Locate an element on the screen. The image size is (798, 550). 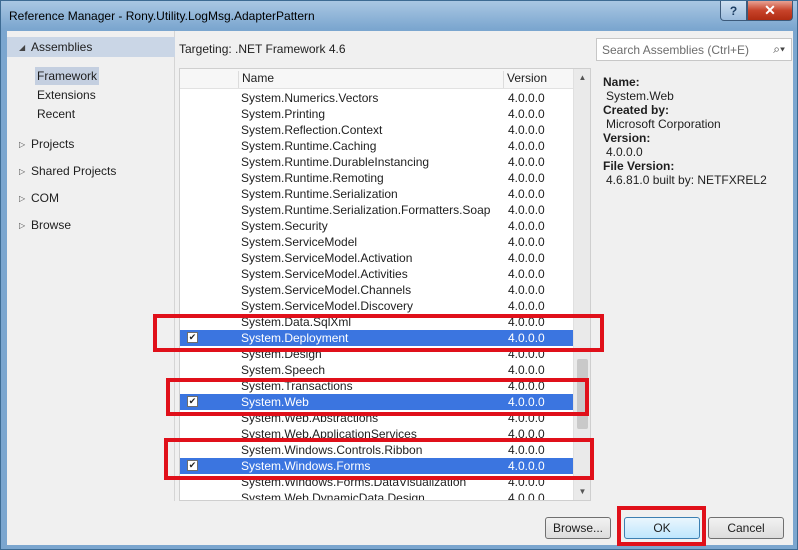
details-name-value: System.Web is located at coordinates (640, 96).